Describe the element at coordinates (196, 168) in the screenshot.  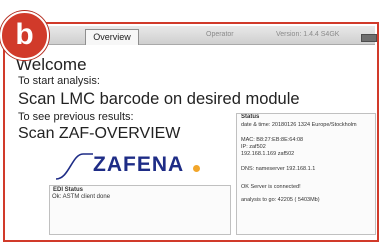
I see `logo-dot-icon` at that location.